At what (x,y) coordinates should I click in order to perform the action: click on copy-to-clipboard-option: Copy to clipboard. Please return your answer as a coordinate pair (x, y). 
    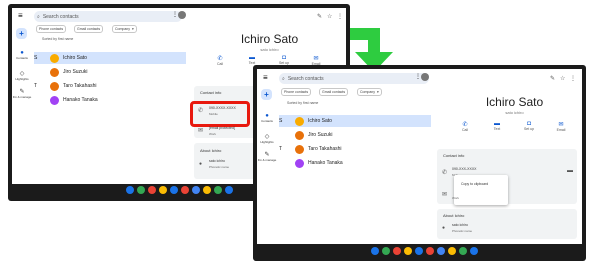
    Looking at the image, I should click on (474, 184).